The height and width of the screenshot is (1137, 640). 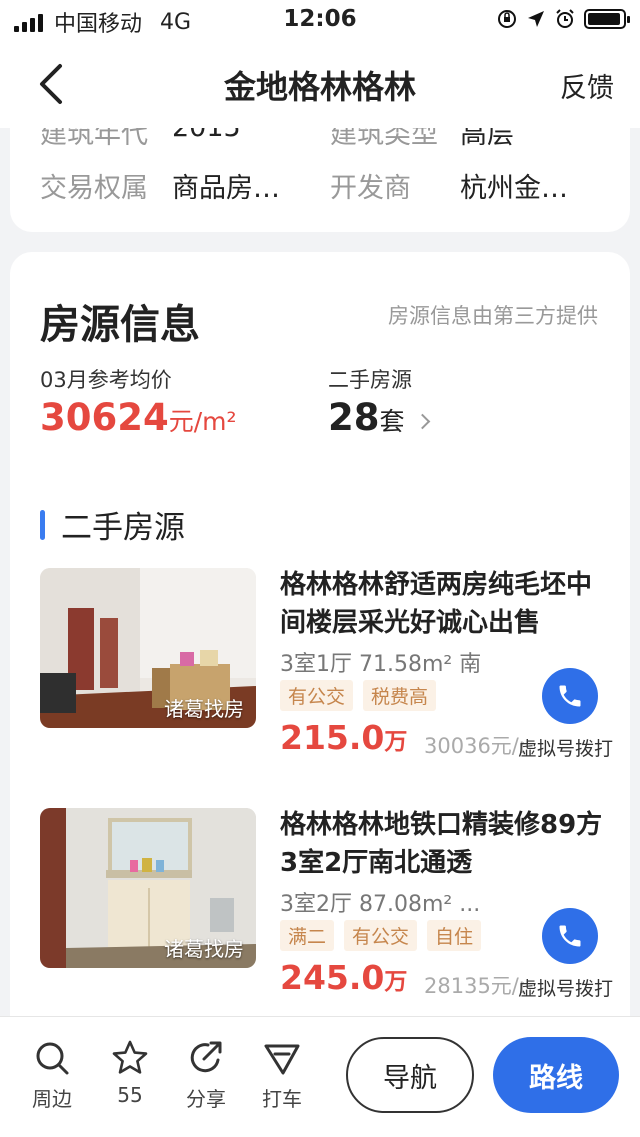 What do you see at coordinates (282, 1059) in the screenshot?
I see `taxi-icon` at bounding box center [282, 1059].